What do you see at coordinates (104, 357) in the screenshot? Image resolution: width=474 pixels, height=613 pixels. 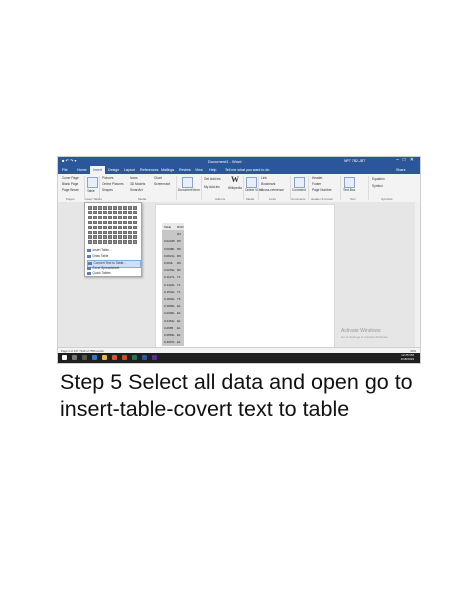 I see `file-explorer-icon` at bounding box center [104, 357].